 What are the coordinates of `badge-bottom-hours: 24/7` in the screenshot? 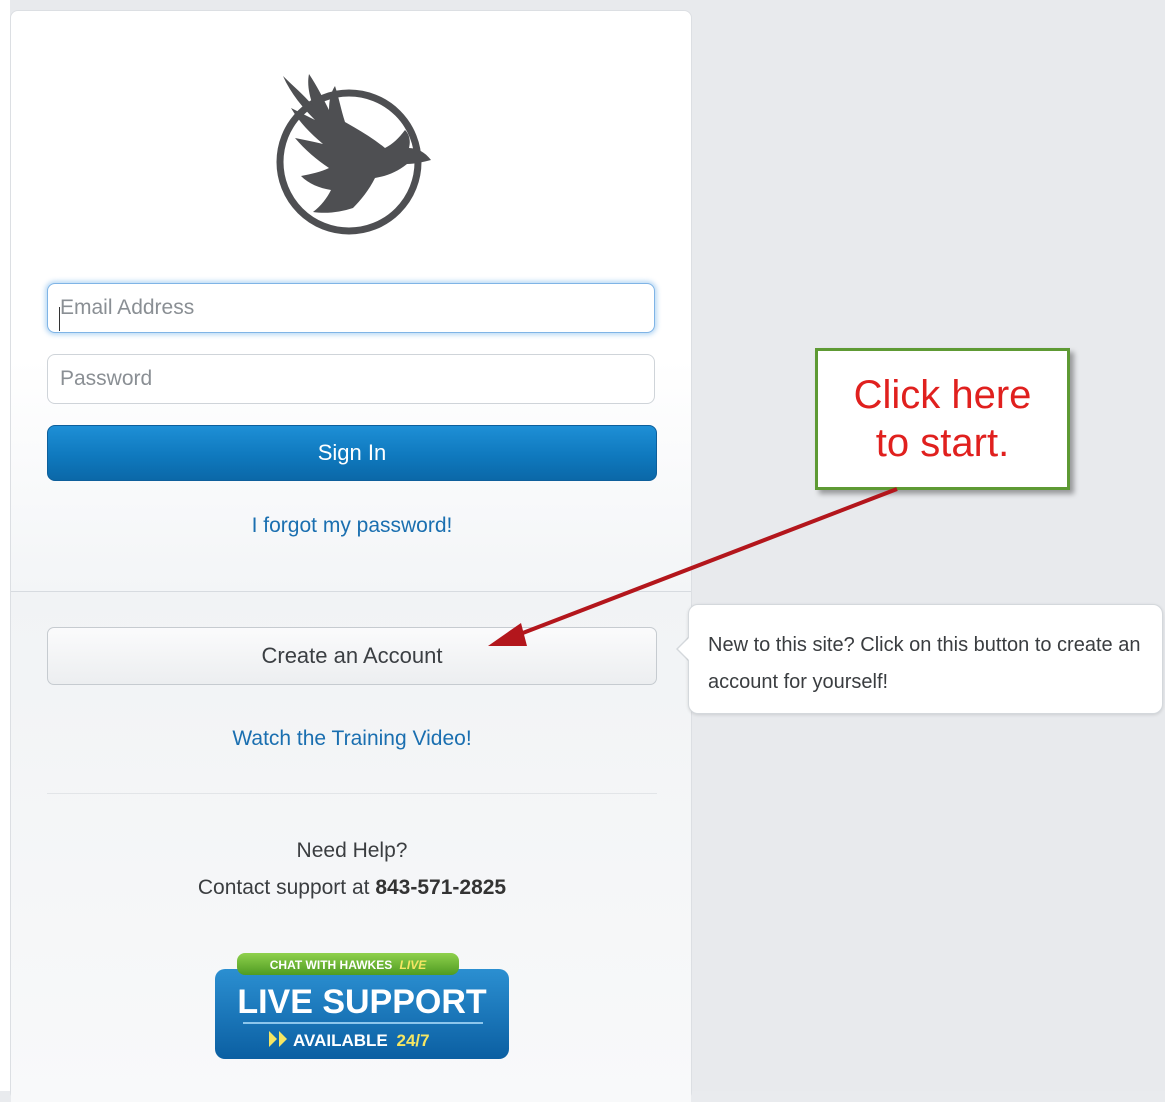 It's located at (413, 1040).